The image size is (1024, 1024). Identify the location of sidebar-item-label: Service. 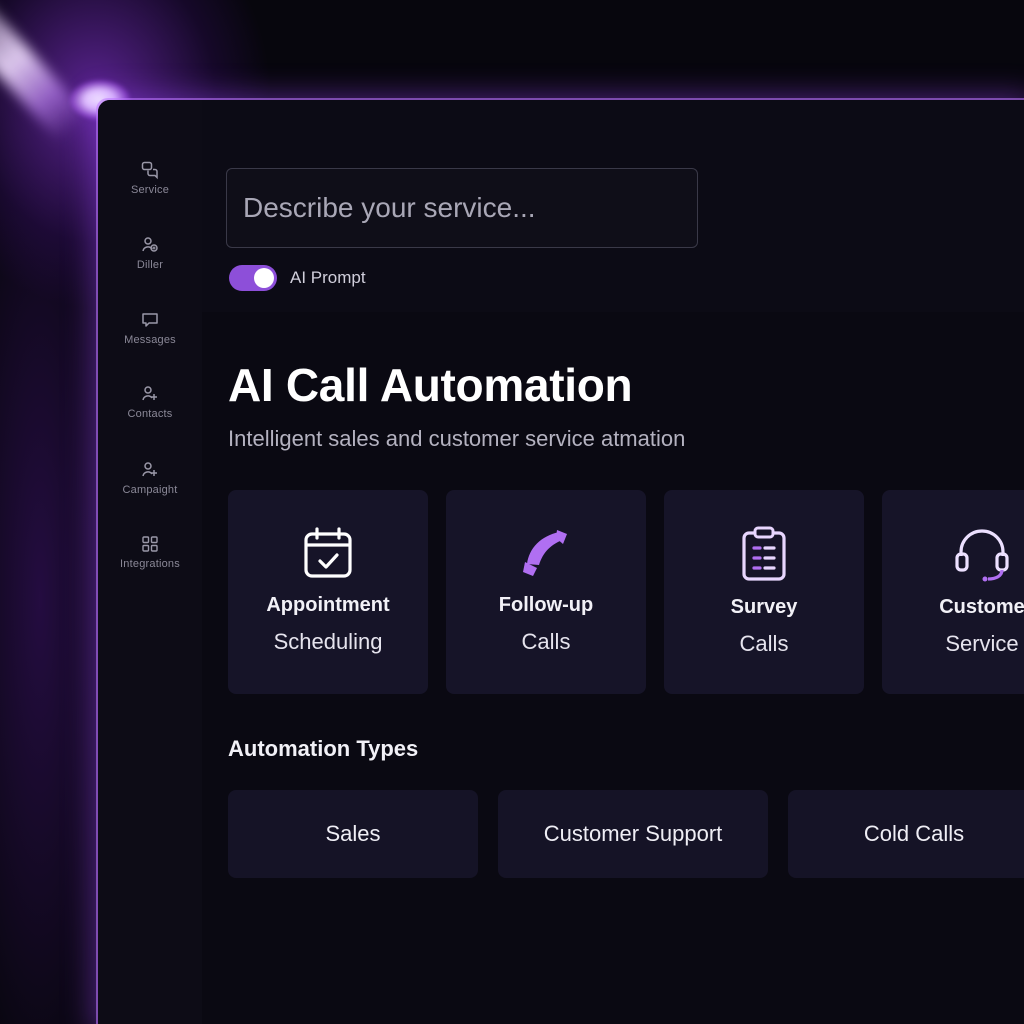
(150, 190).